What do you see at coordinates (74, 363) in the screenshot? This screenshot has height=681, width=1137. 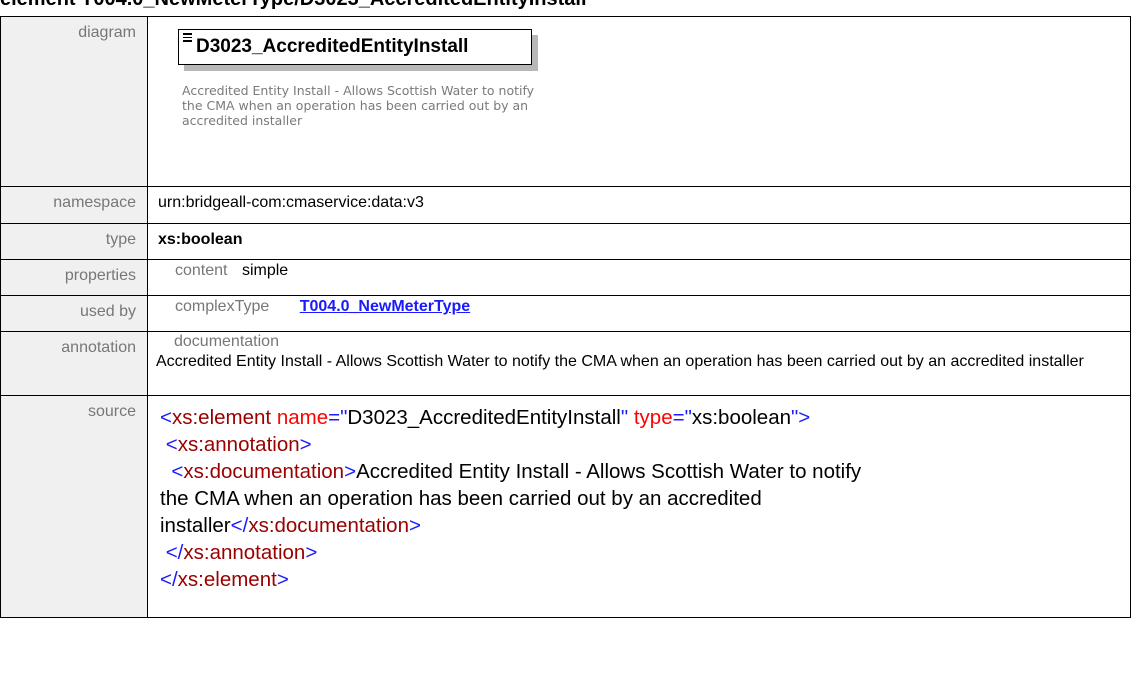 I see `label-annotation: annotation` at bounding box center [74, 363].